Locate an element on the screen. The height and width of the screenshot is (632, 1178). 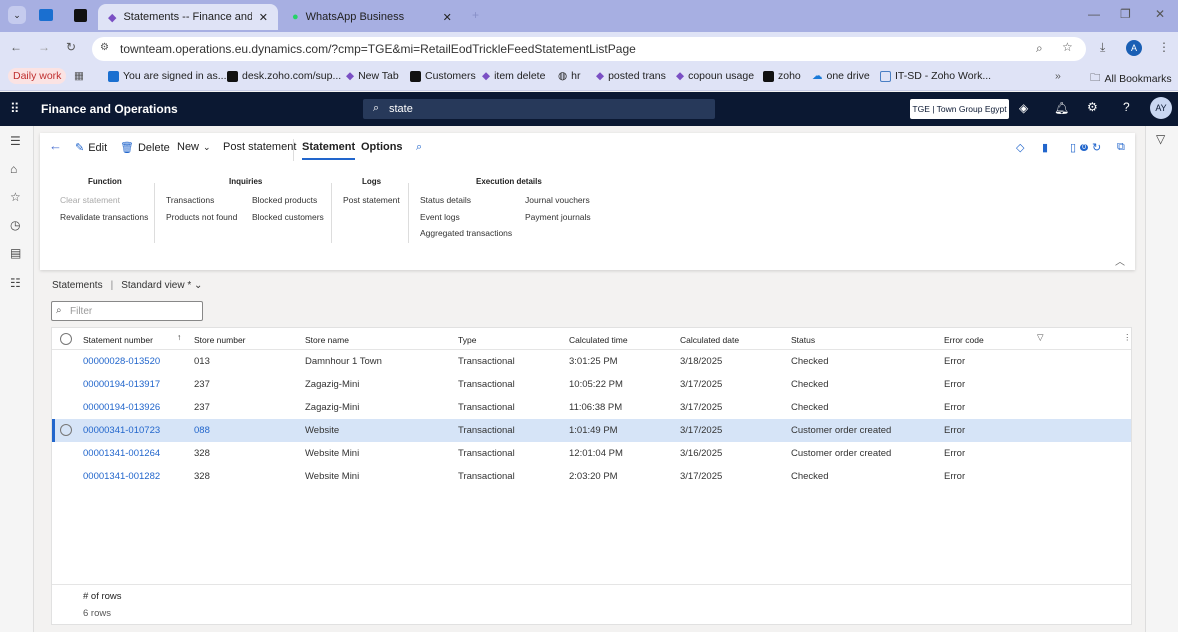
journal-vouchers-button: Journal vouchers is located at coordinates (557, 200).